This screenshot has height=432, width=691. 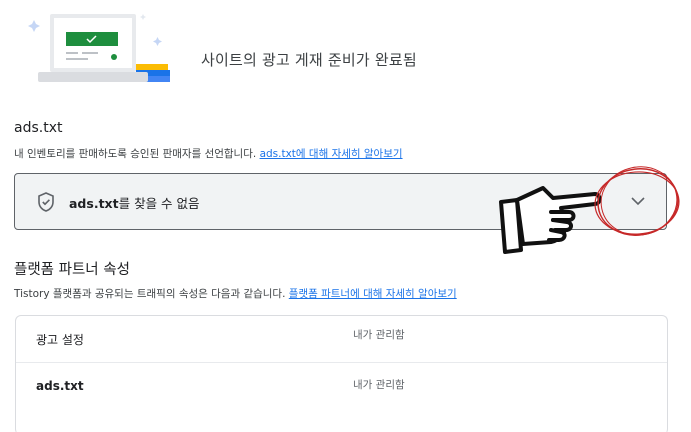 I want to click on row-label: ads.txt, so click(x=60, y=386).